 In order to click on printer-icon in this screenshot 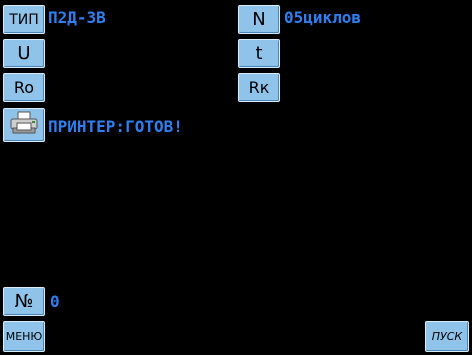, I will do `click(24, 125)`.